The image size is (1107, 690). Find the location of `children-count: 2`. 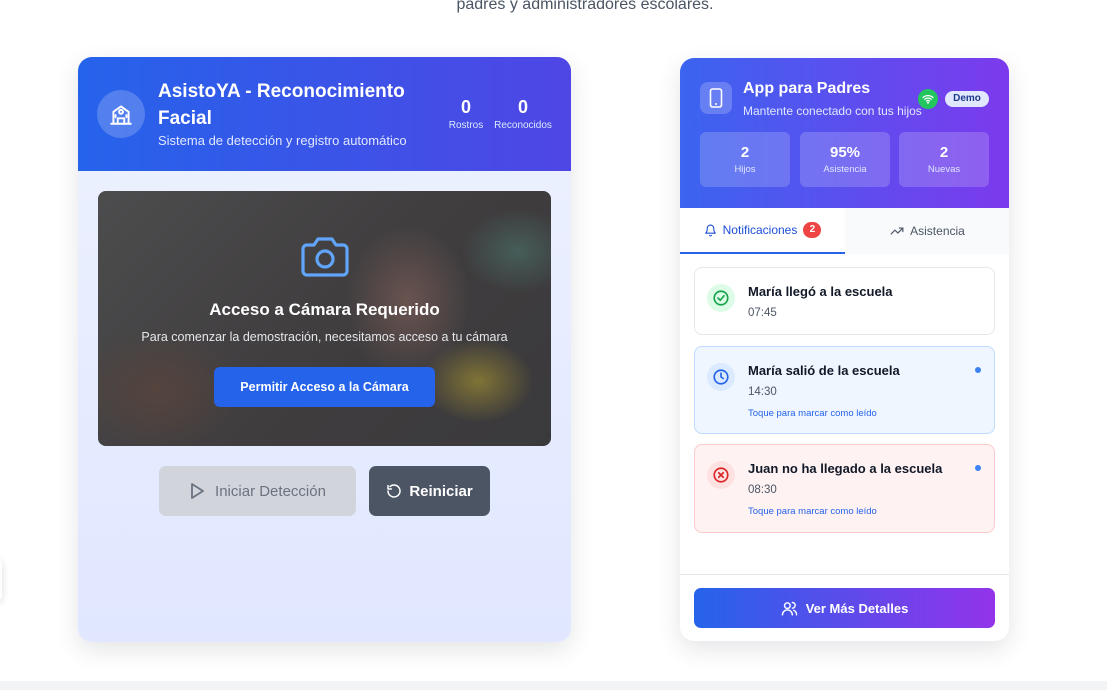

children-count: 2 is located at coordinates (745, 152).